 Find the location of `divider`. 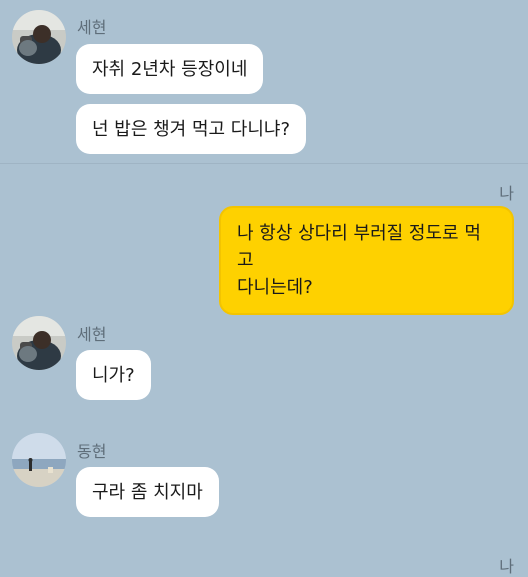

divider is located at coordinates (264, 163).